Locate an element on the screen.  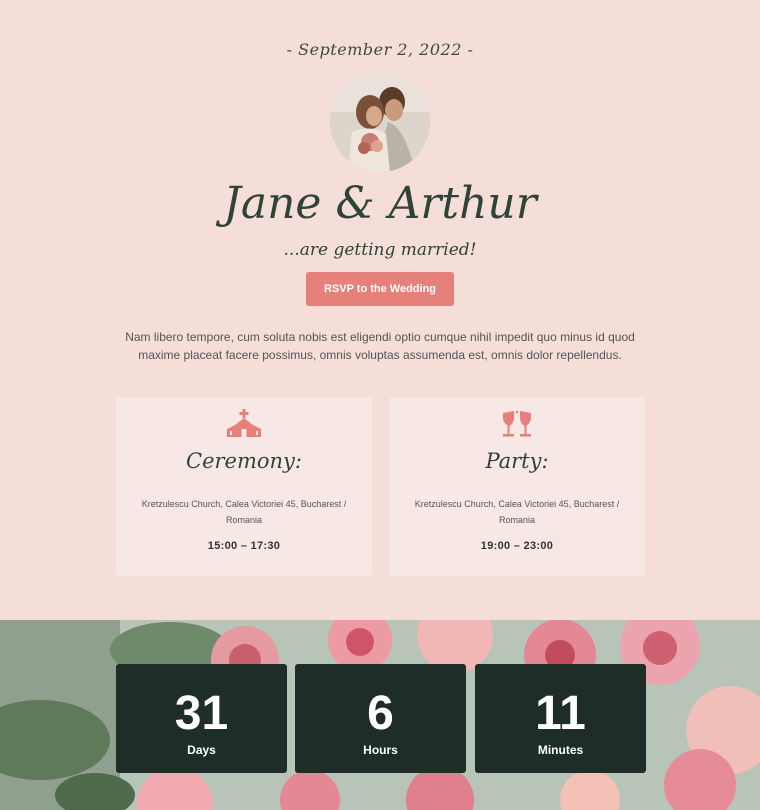
ceremony-title: Ceremony: is located at coordinates (244, 461).